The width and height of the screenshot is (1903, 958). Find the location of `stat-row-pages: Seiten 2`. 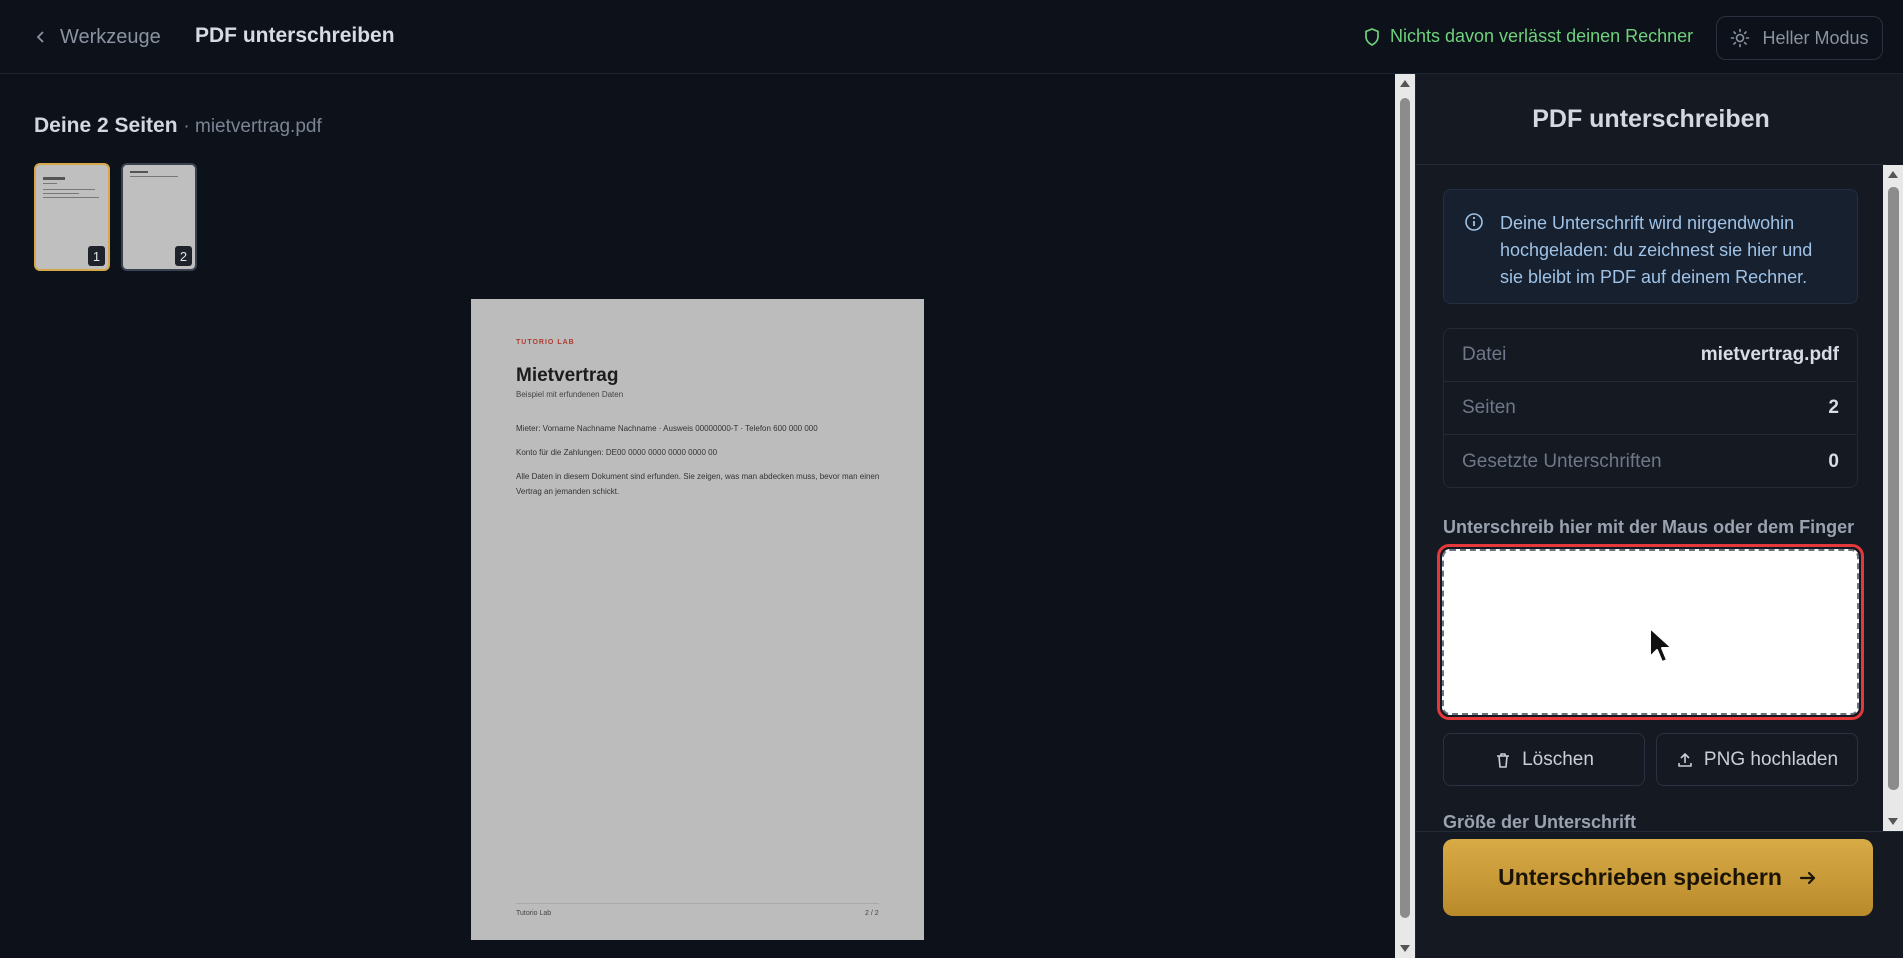

stat-row-pages: Seiten 2 is located at coordinates (1650, 408).